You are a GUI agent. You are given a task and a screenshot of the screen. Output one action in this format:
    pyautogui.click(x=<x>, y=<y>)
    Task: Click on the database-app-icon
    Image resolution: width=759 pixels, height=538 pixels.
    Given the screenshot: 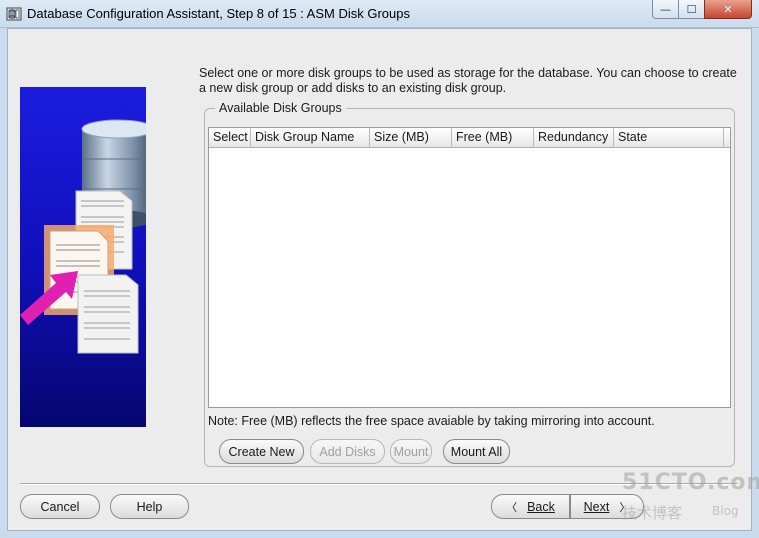 What is the action you would take?
    pyautogui.click(x=14, y=14)
    